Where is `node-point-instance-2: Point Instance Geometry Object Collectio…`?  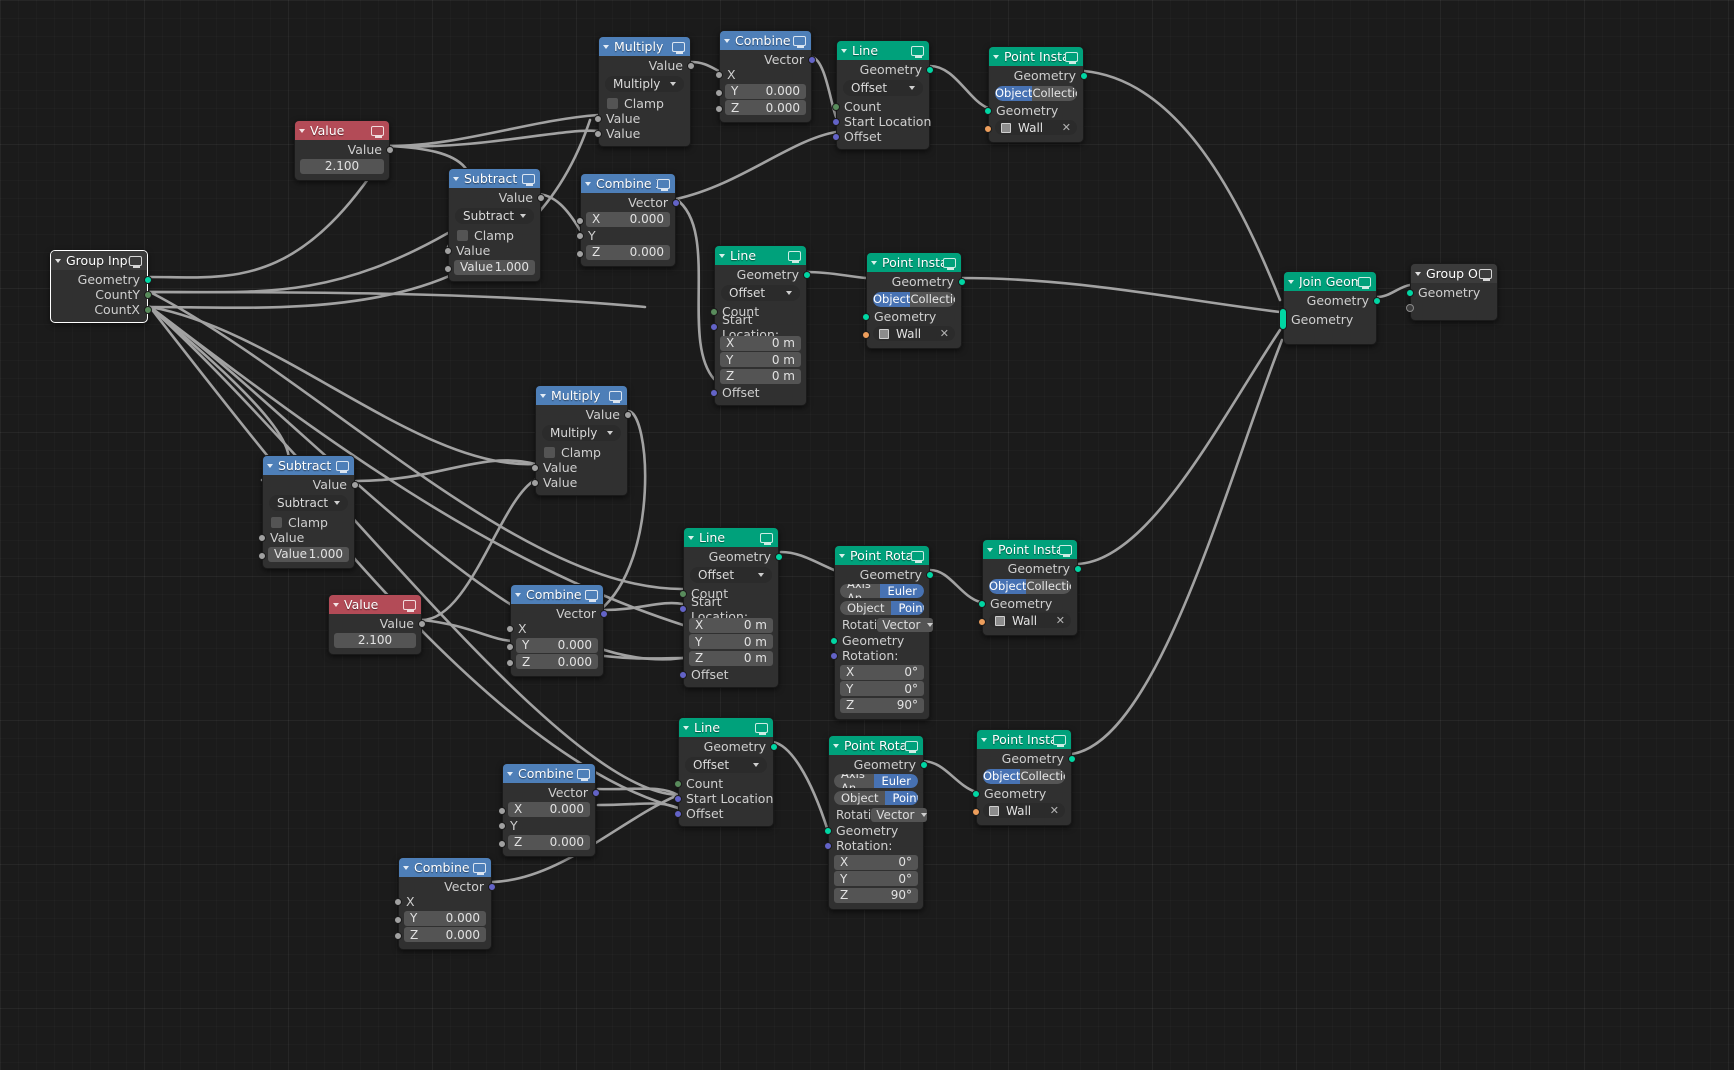 node-point-instance-2: Point Instance Geometry Object Collectio… is located at coordinates (914, 300).